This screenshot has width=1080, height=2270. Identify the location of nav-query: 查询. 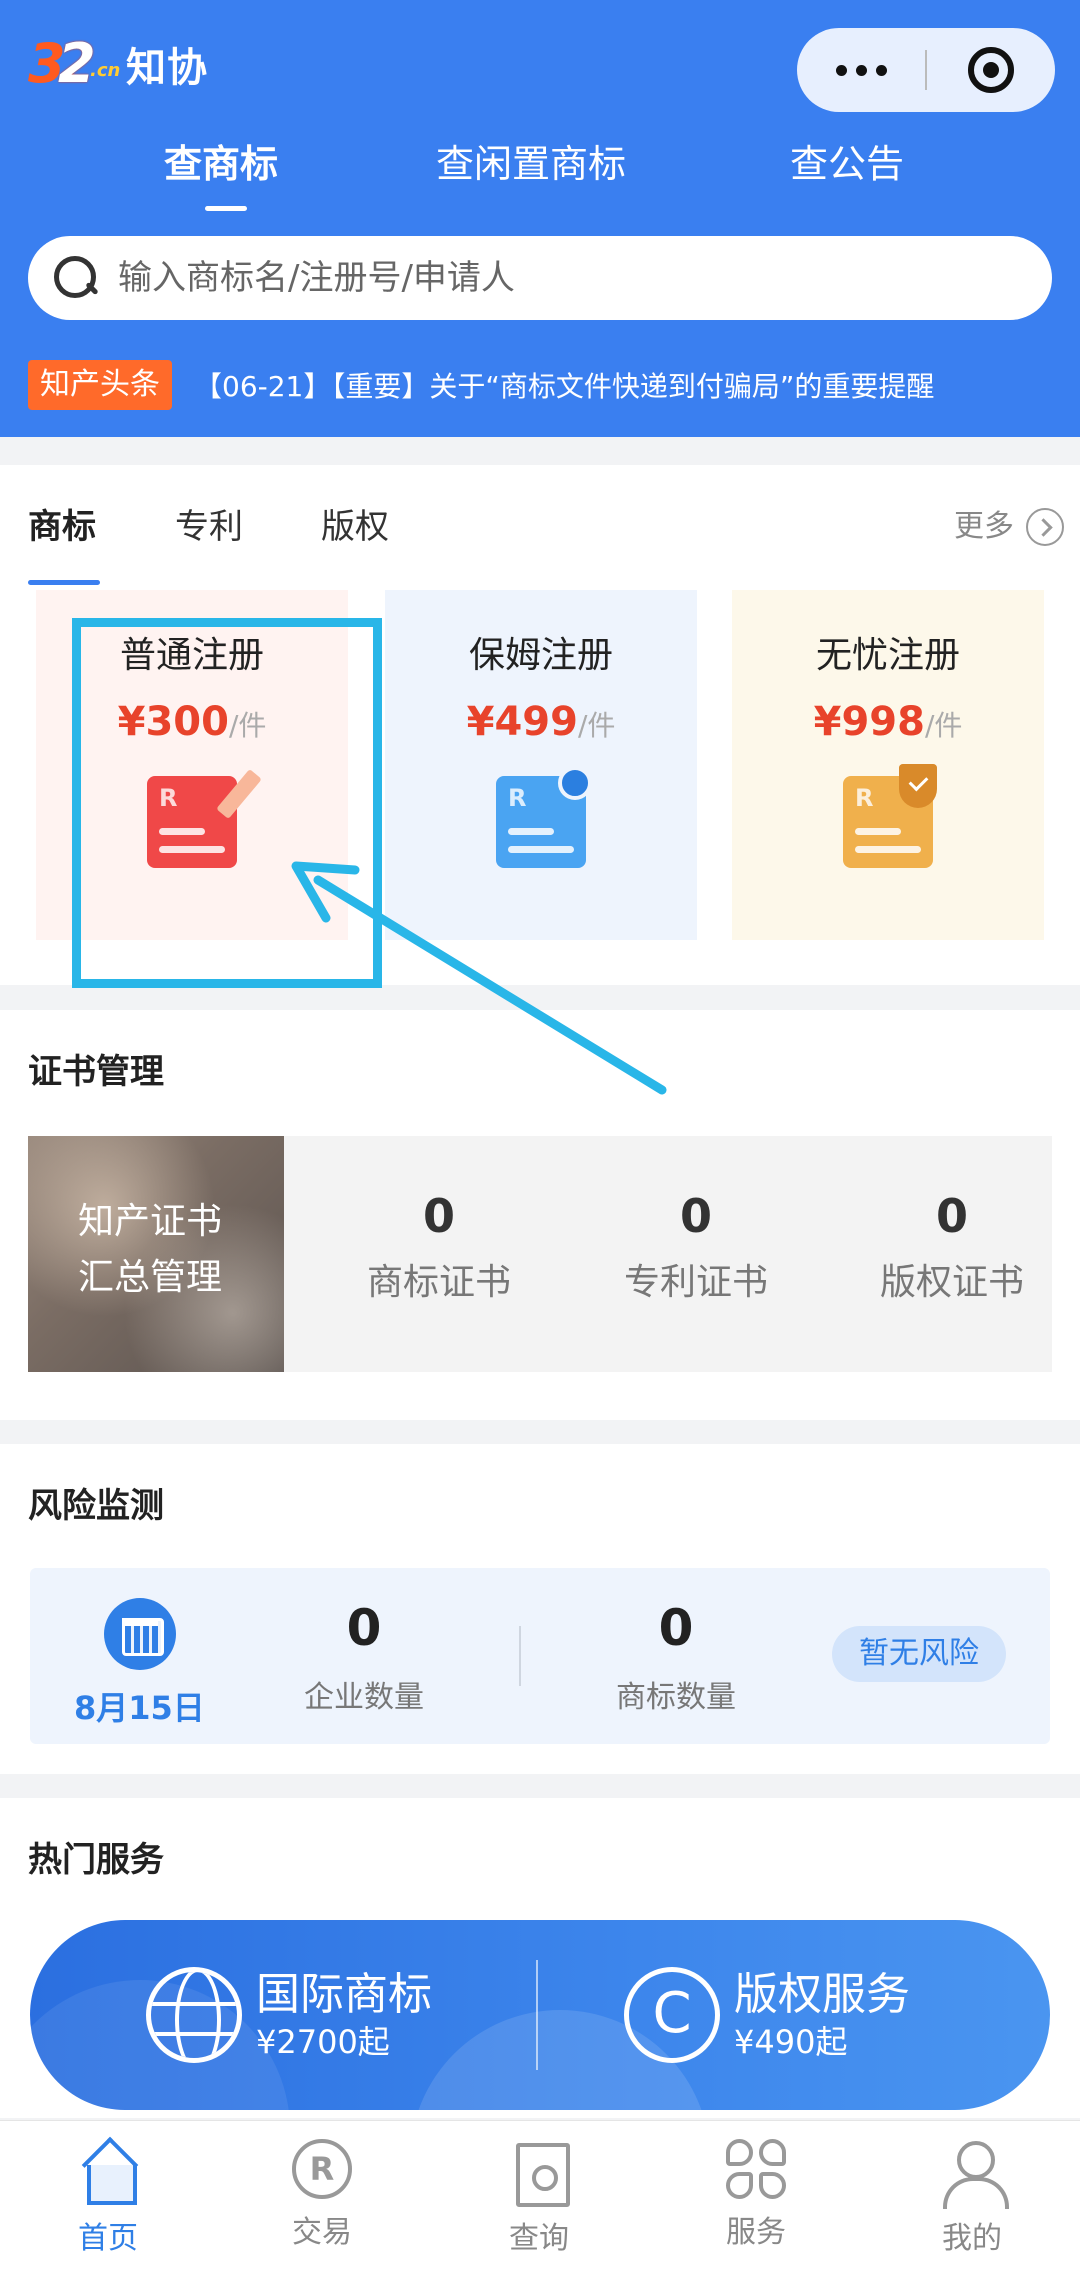
(539, 2198).